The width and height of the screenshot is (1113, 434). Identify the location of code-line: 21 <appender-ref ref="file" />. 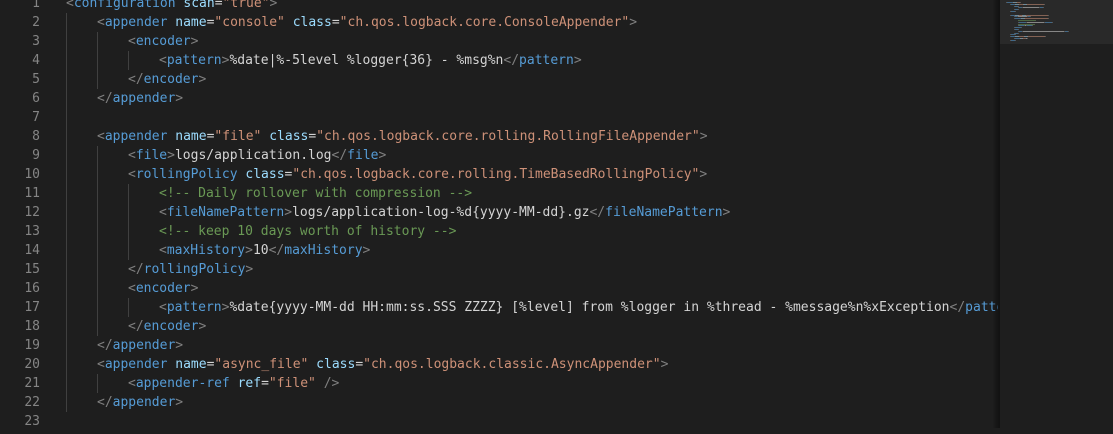
(499, 383).